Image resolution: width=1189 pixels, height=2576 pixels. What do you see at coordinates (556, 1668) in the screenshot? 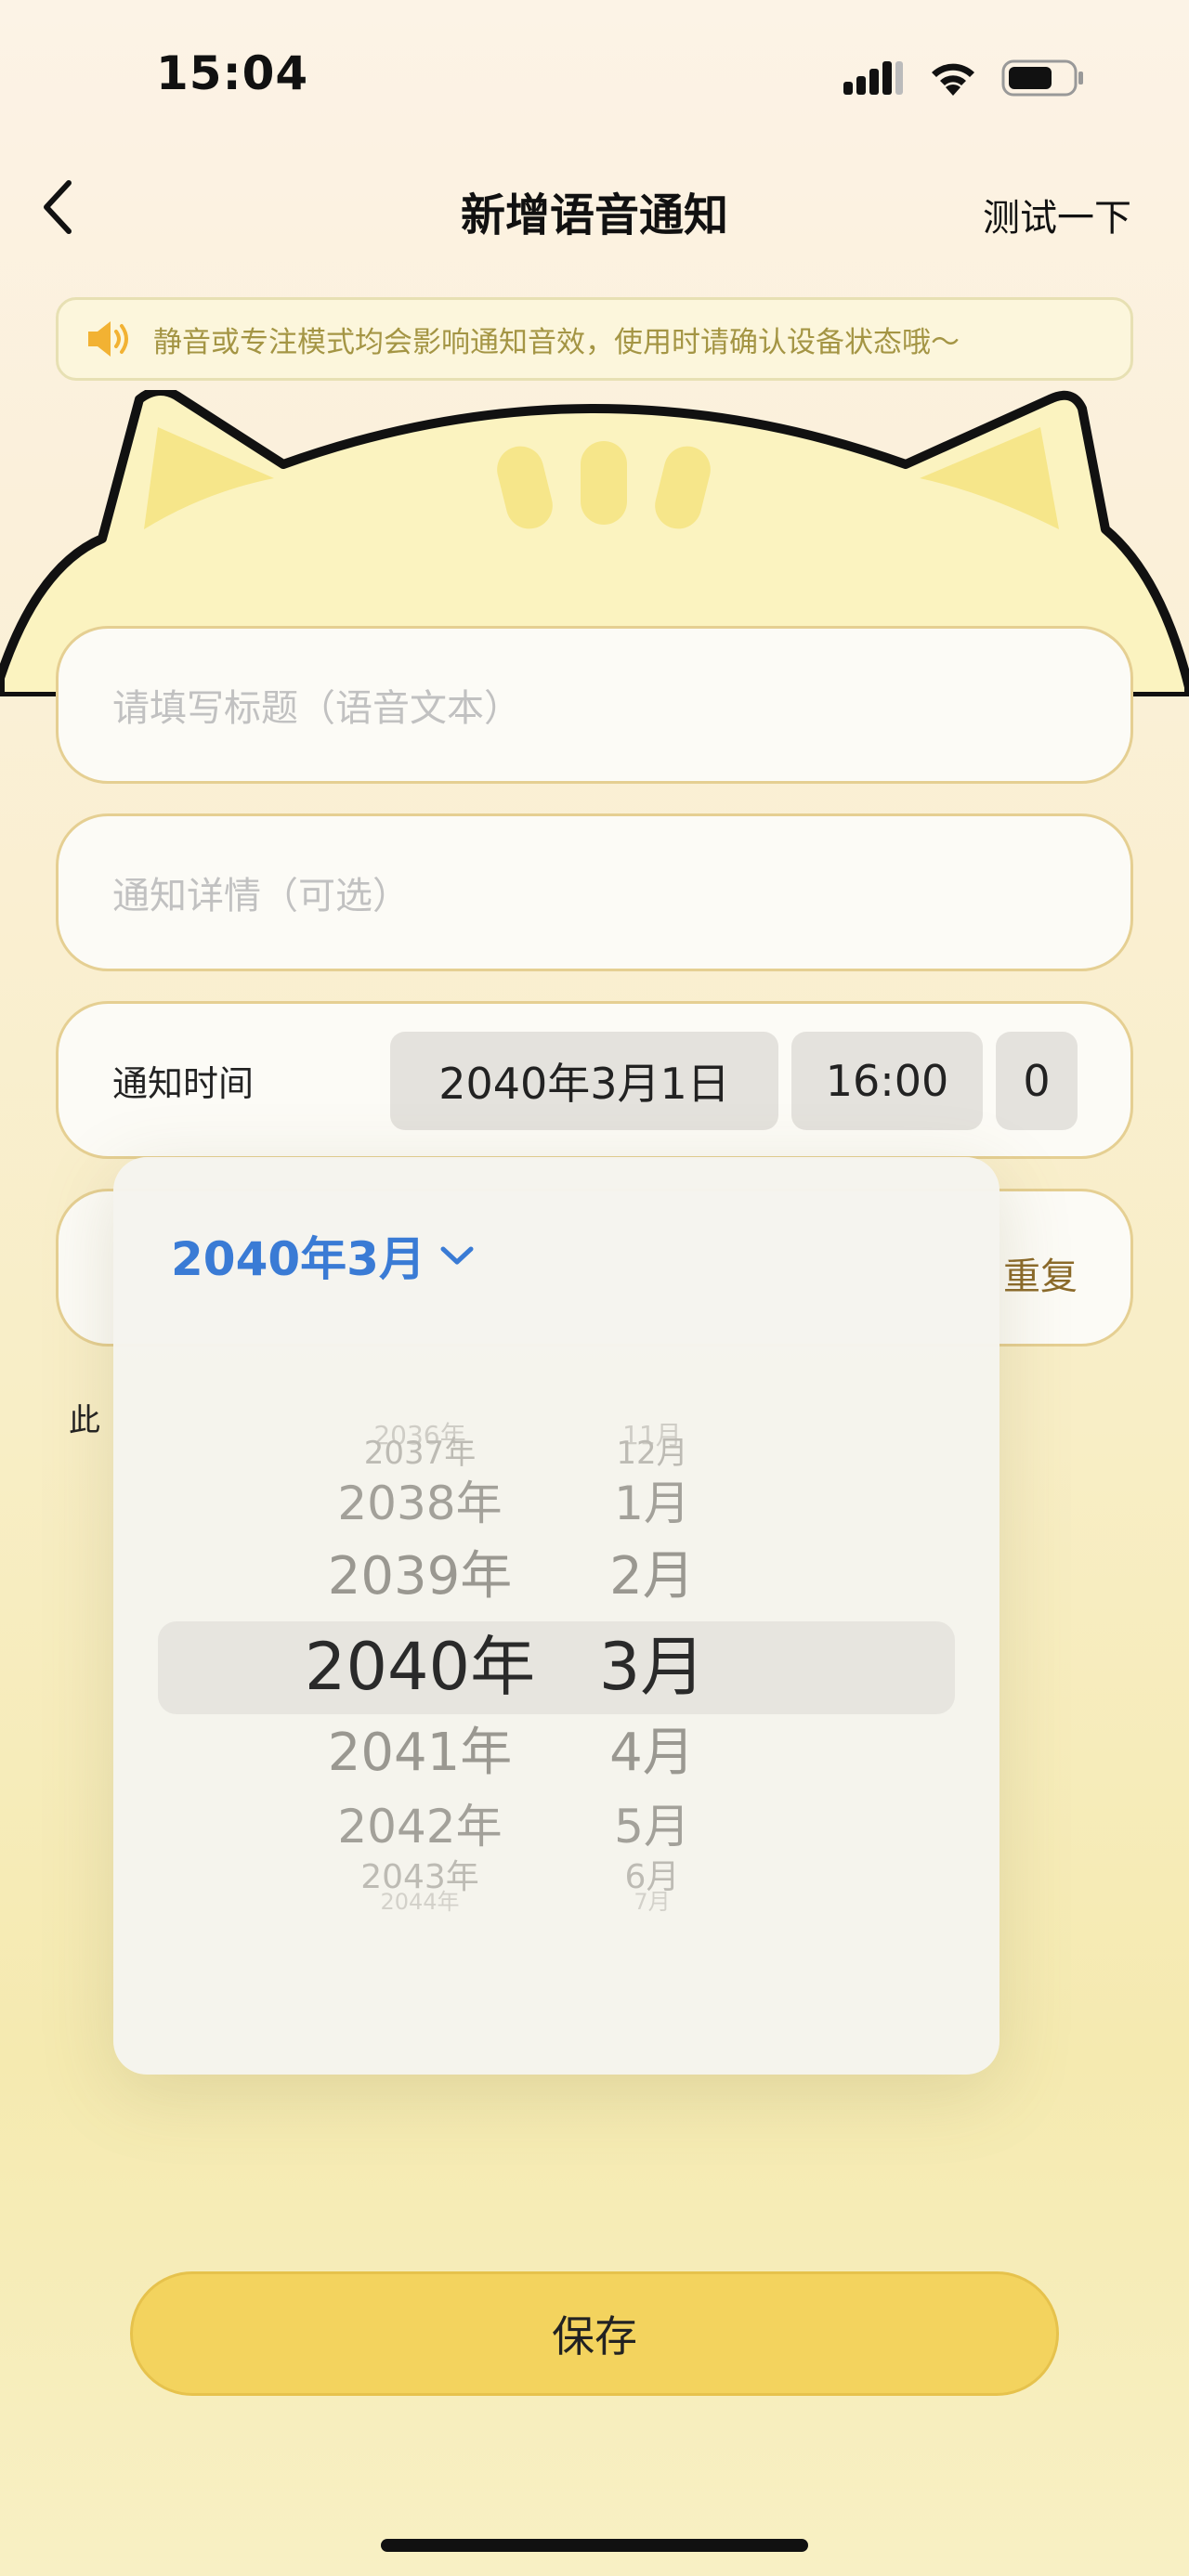
I see `wheel-selection-highlight` at bounding box center [556, 1668].